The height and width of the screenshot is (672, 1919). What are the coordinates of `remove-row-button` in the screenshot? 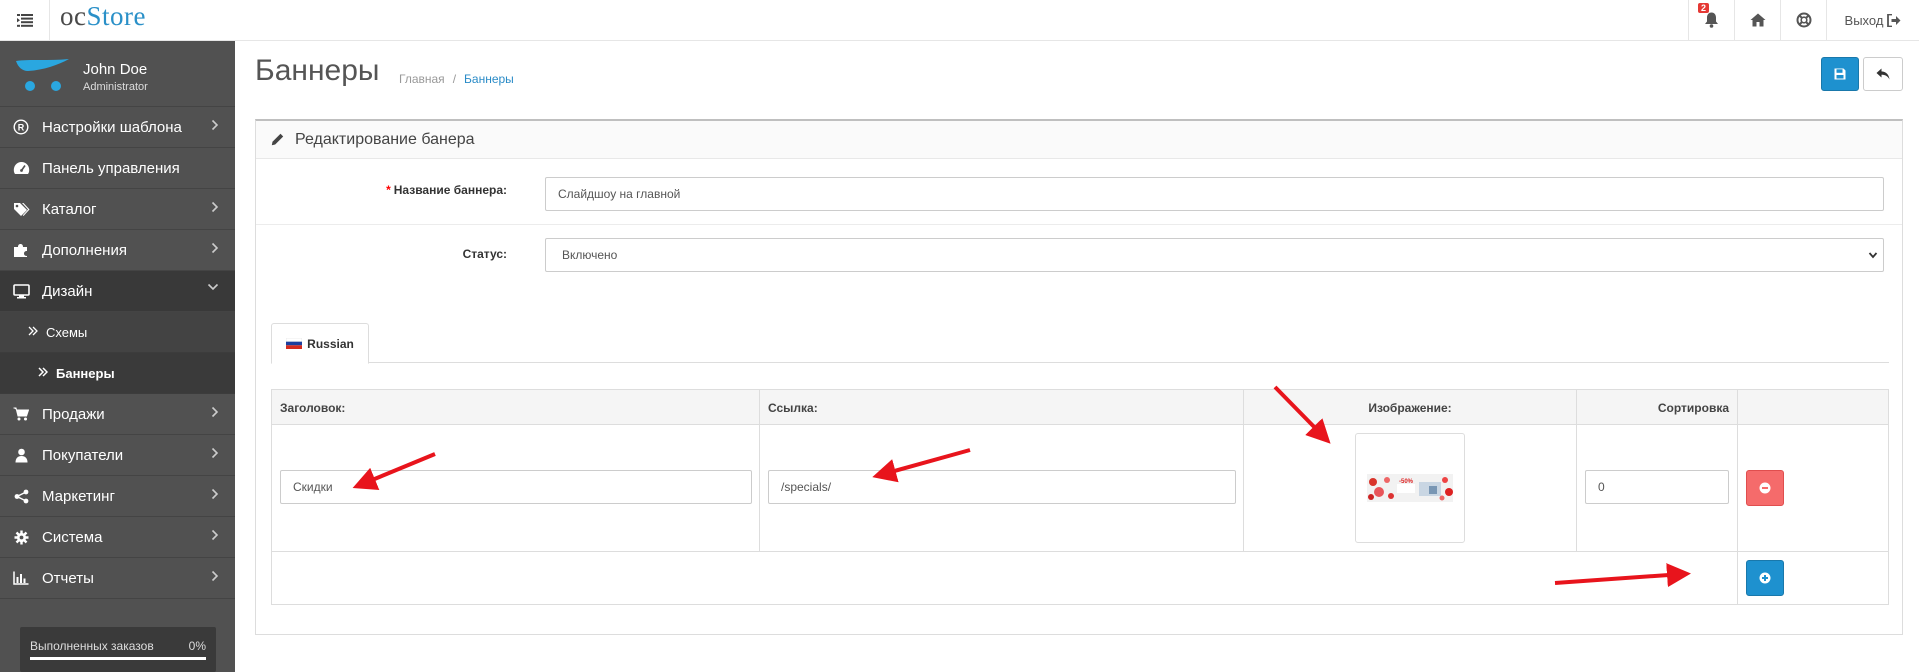 It's located at (1765, 488).